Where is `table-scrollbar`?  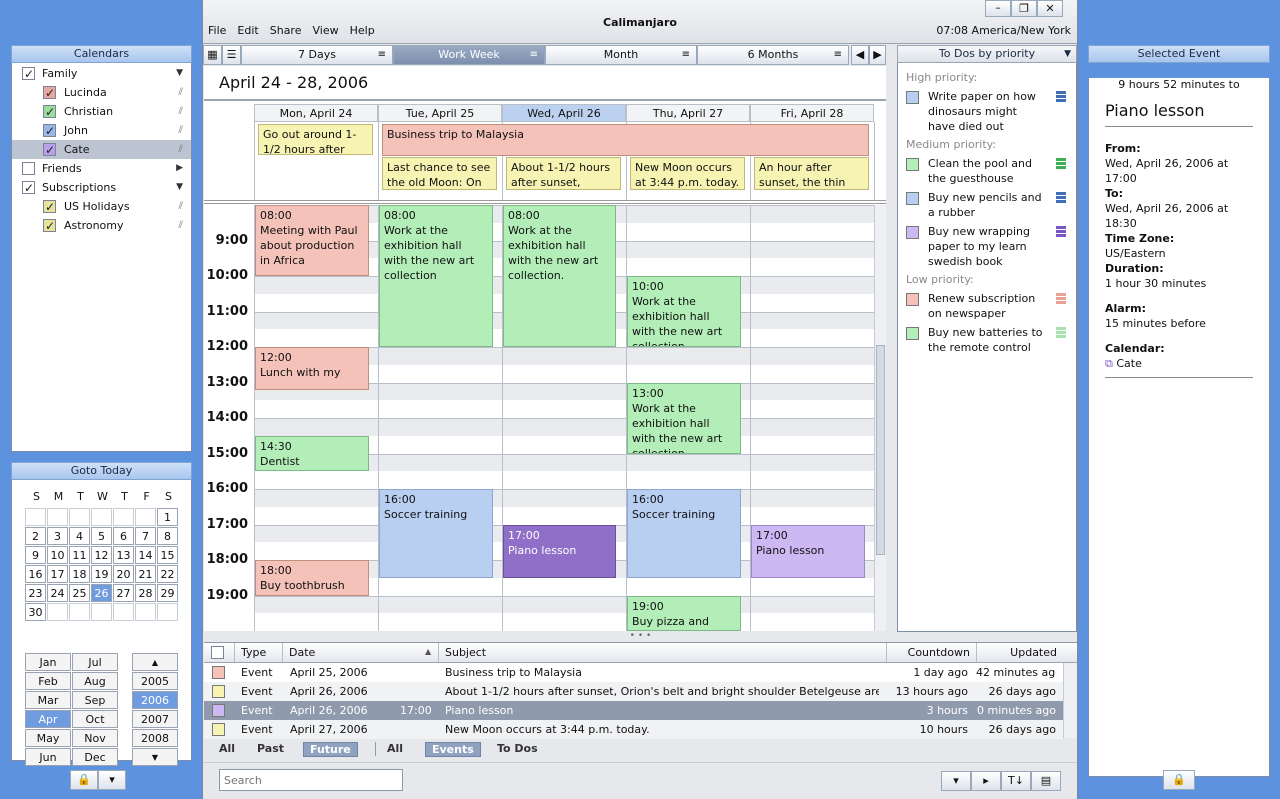 table-scrollbar is located at coordinates (1070, 700).